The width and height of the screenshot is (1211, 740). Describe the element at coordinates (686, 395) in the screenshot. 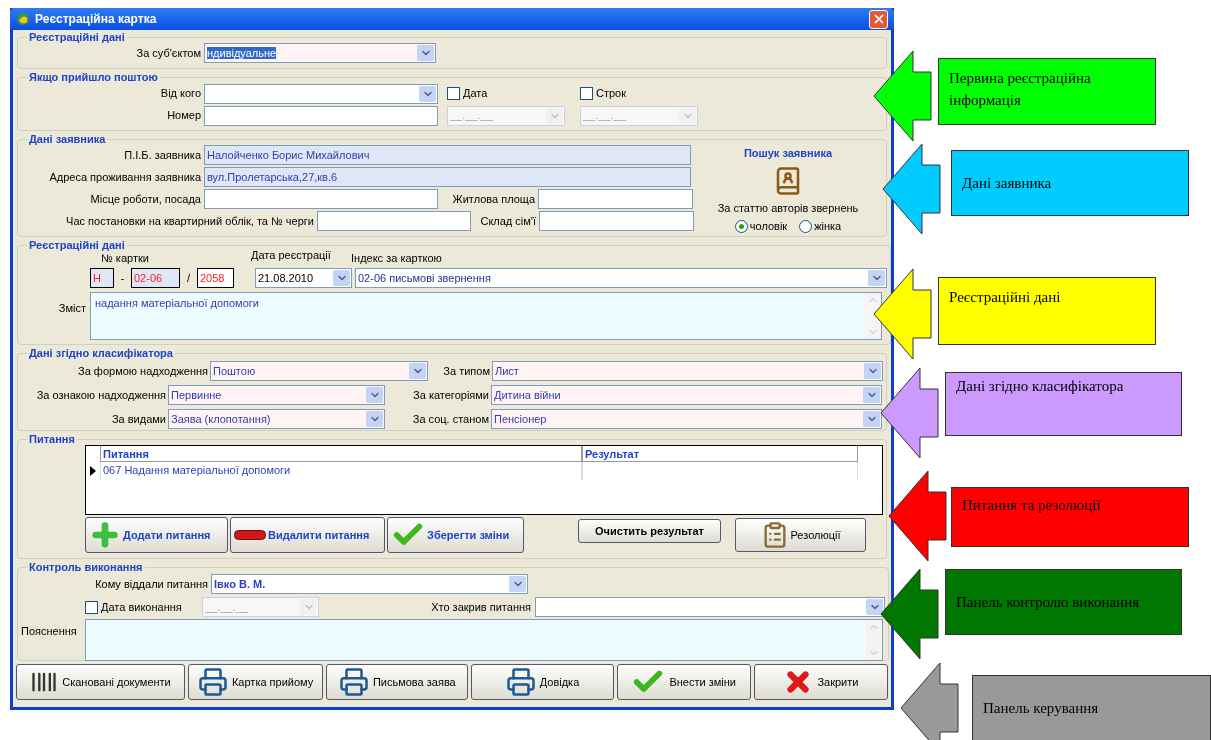

I see `dropdown-field: Дитина війни` at that location.